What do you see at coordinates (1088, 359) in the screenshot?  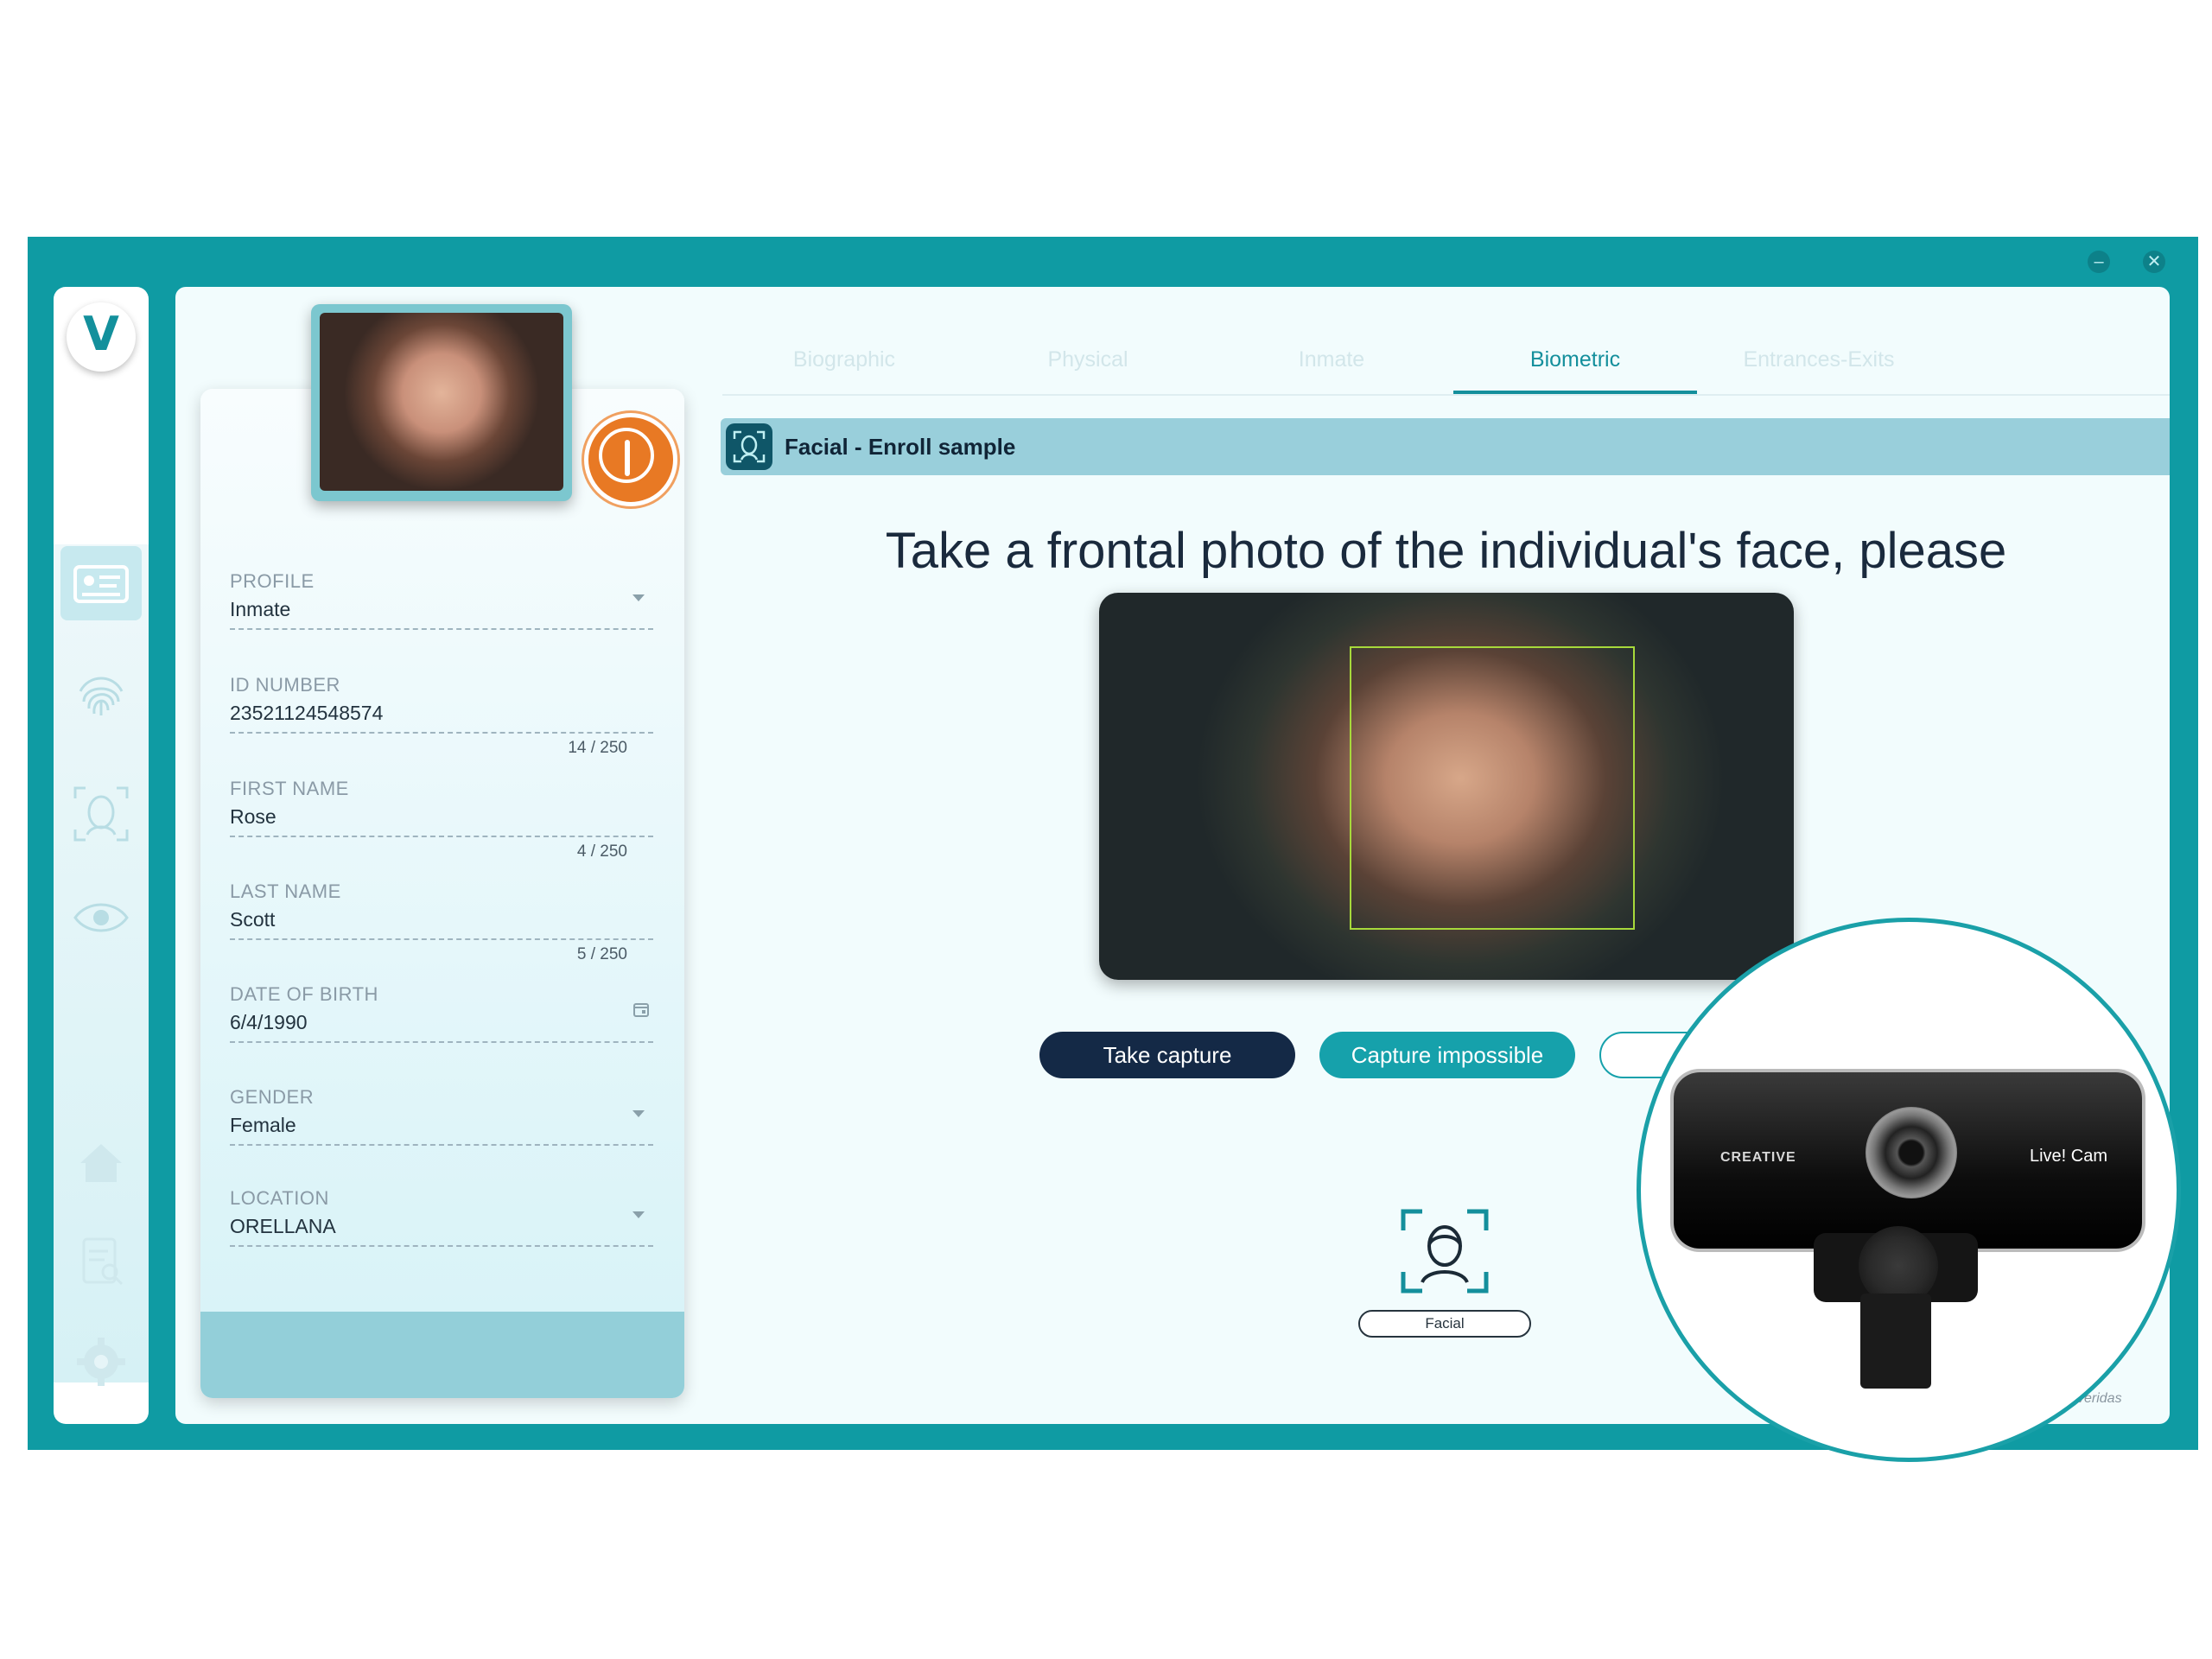 I see `tab-physical: Physical` at bounding box center [1088, 359].